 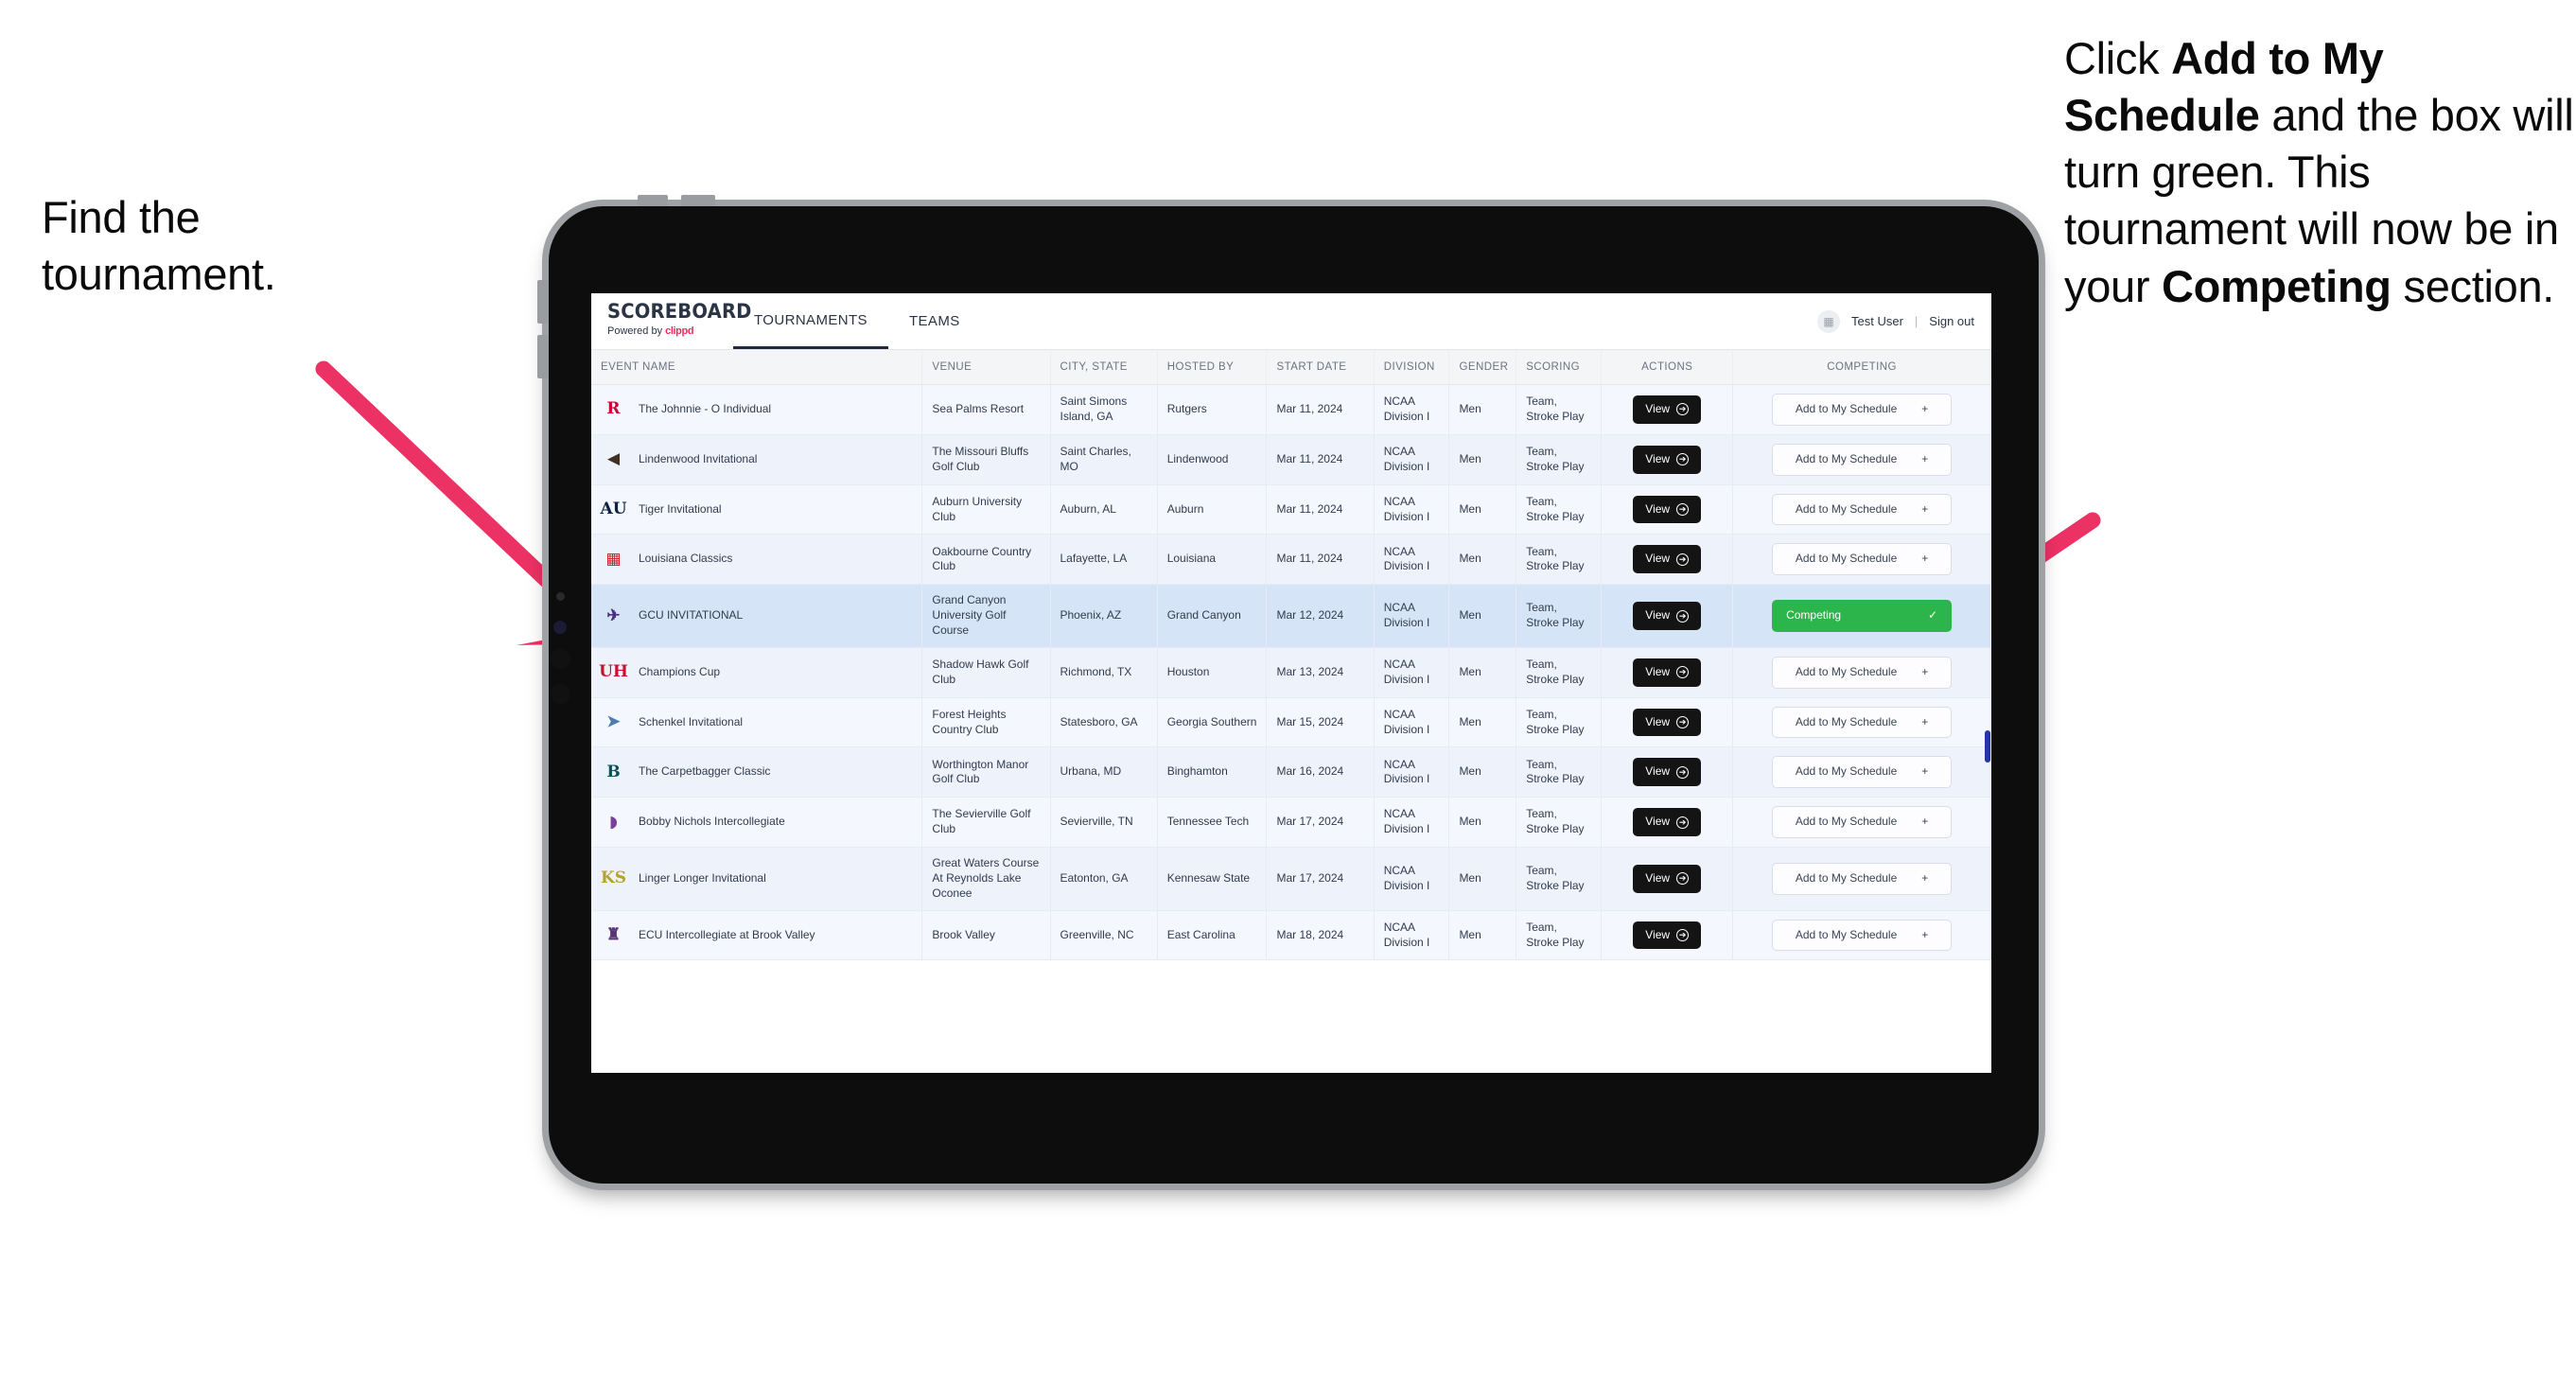 What do you see at coordinates (1213, 722) in the screenshot?
I see `cell-hosted-by: Georgia Southern` at bounding box center [1213, 722].